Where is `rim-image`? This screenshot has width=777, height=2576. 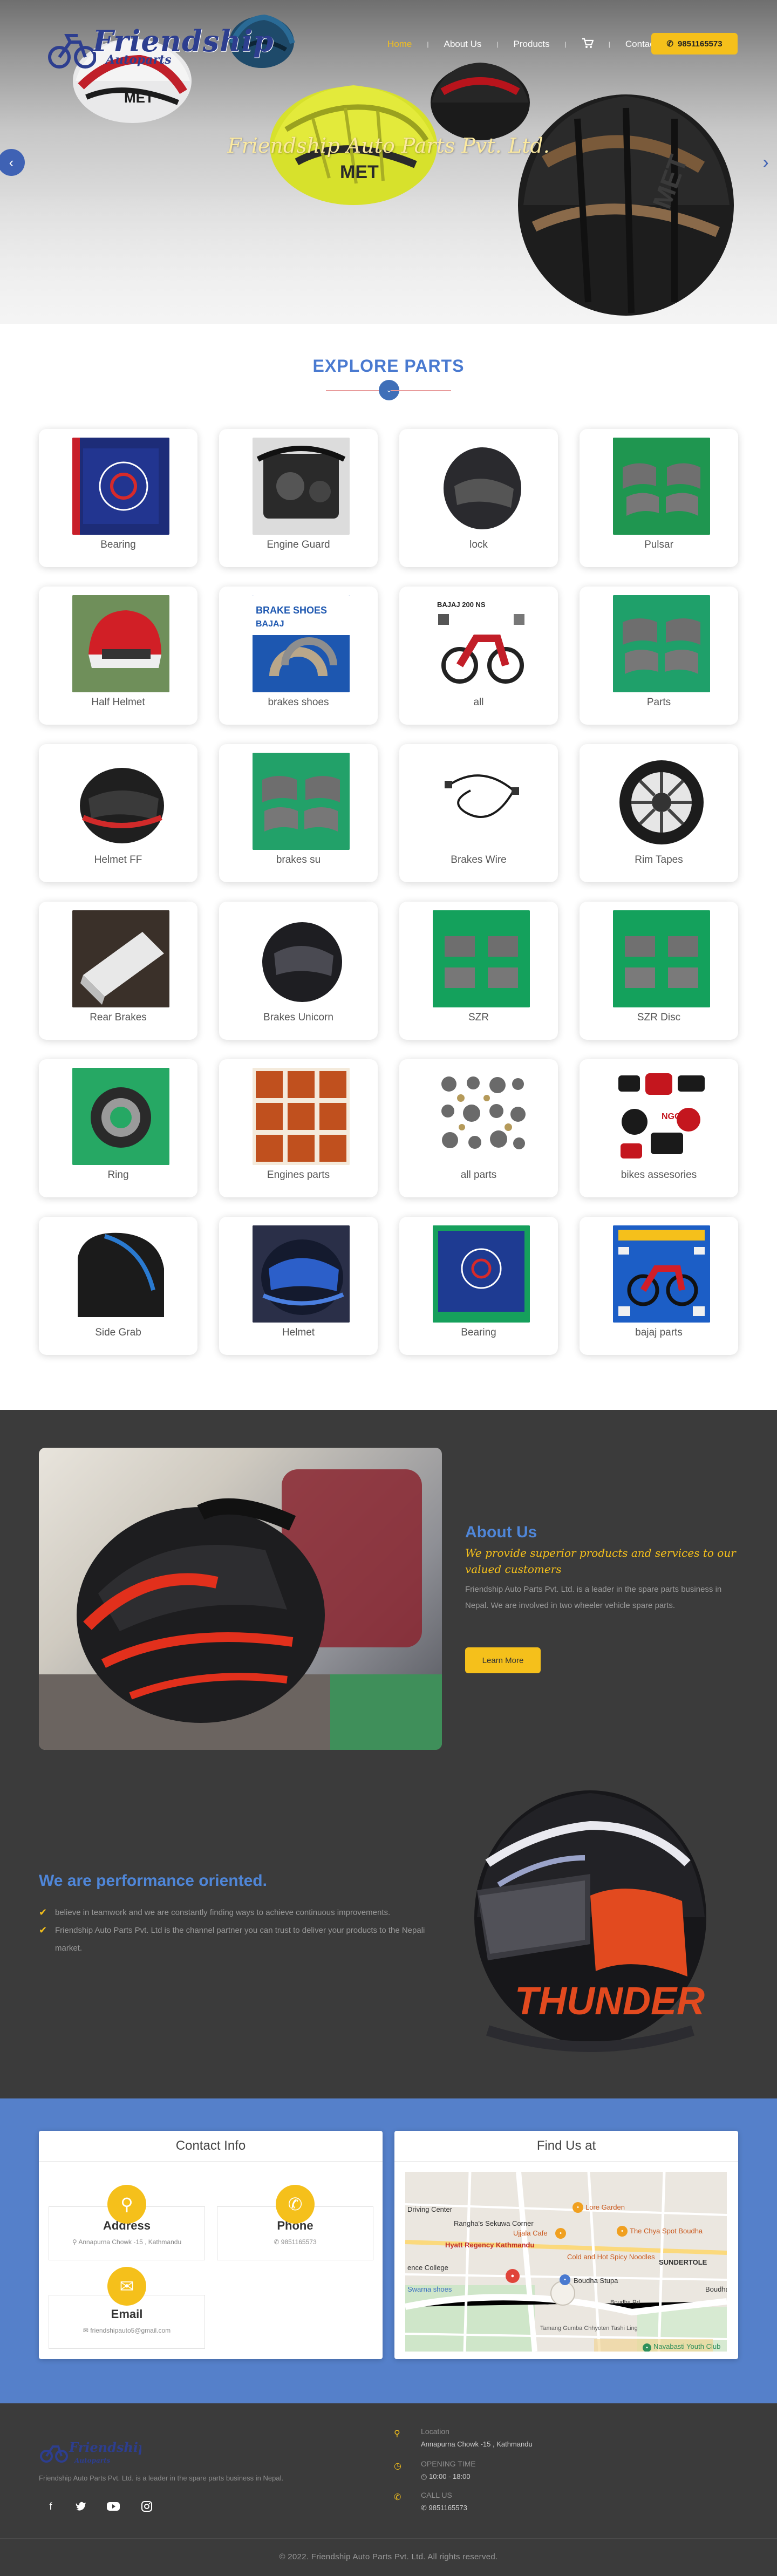 rim-image is located at coordinates (661, 801).